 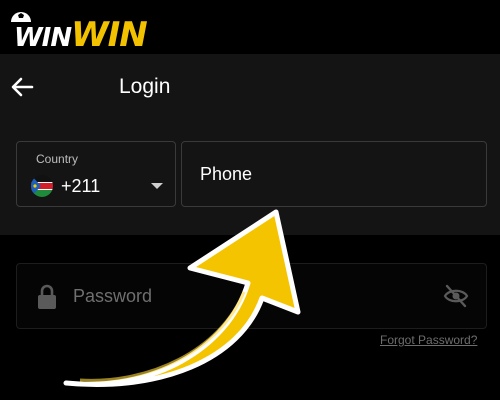 What do you see at coordinates (157, 186) in the screenshot?
I see `chevron-down-icon` at bounding box center [157, 186].